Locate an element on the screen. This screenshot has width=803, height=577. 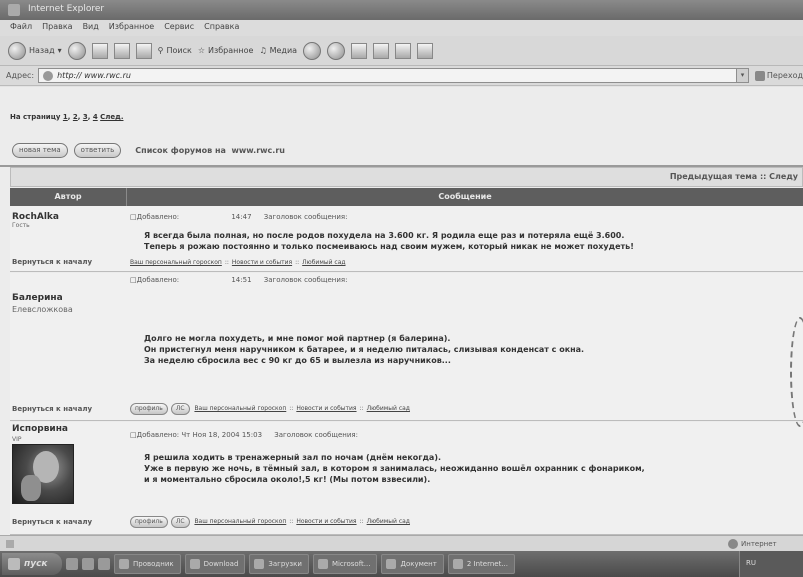
page-status-icon is located at coordinates (10, 544).